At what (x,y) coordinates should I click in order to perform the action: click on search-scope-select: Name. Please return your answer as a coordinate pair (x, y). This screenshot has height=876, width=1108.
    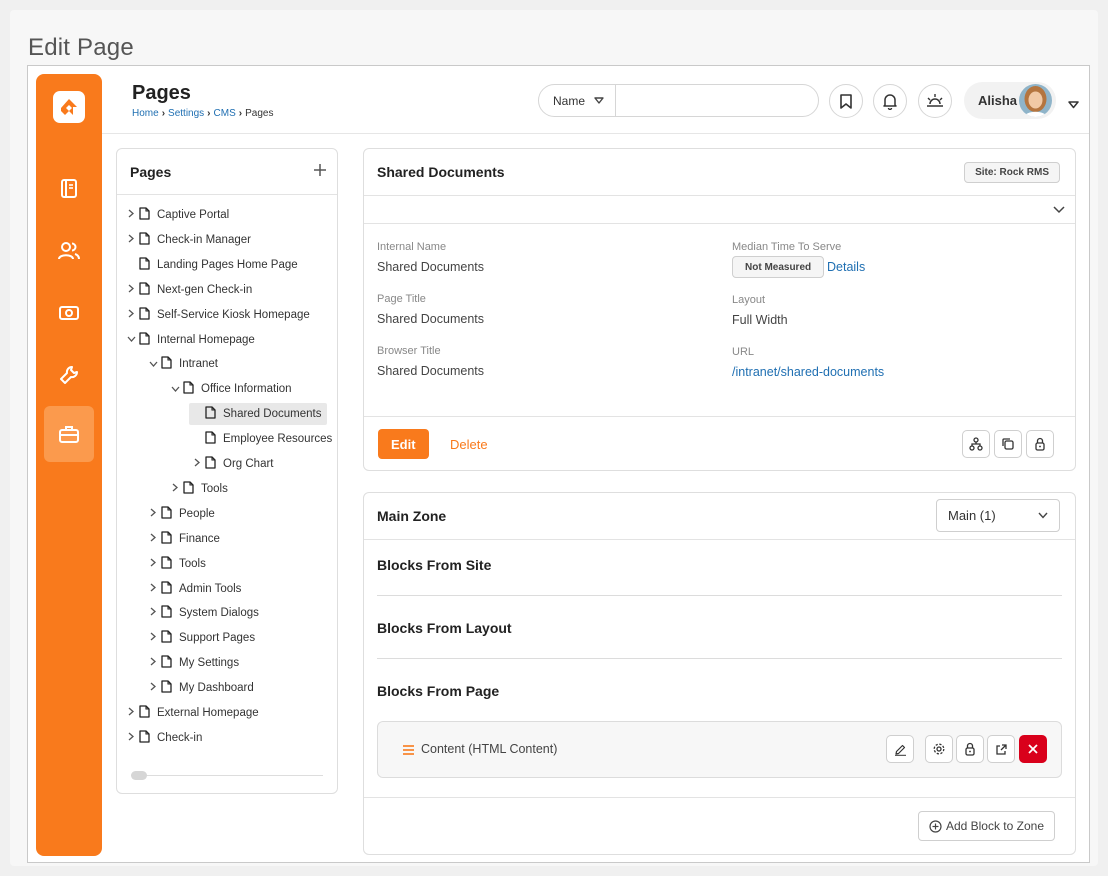
    Looking at the image, I should click on (577, 100).